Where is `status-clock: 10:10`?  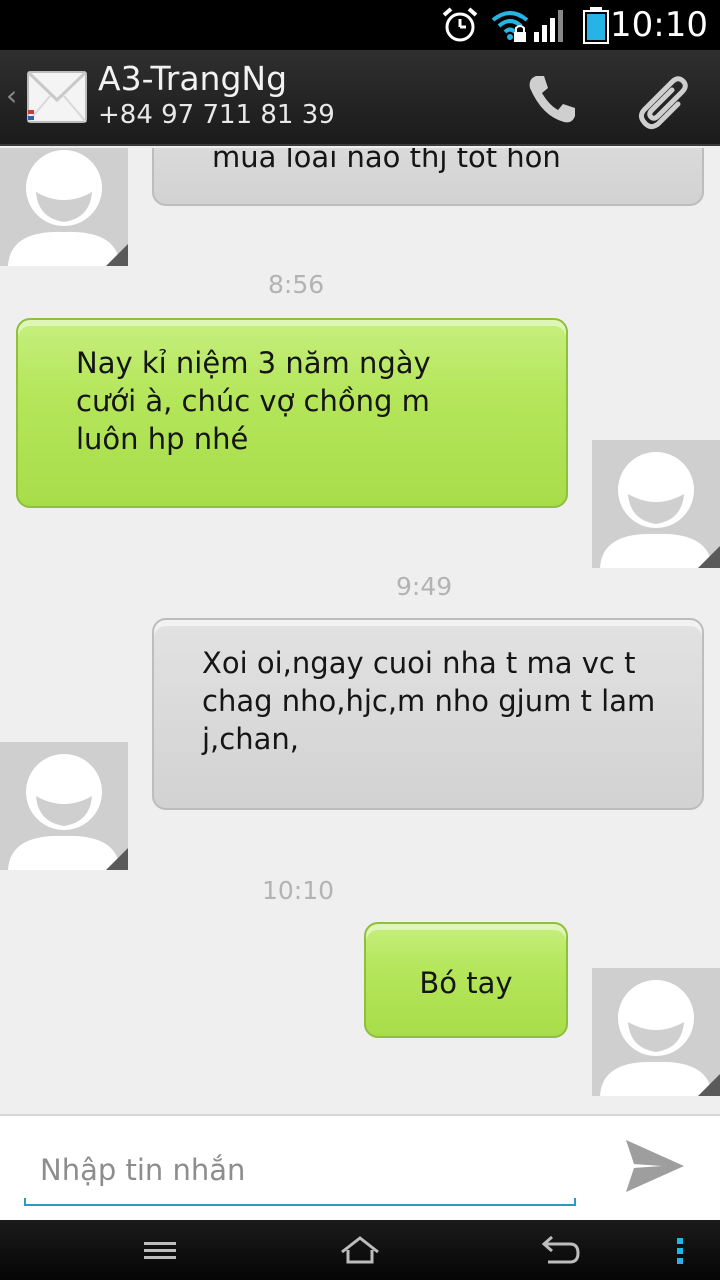
status-clock: 10:10 is located at coordinates (659, 25).